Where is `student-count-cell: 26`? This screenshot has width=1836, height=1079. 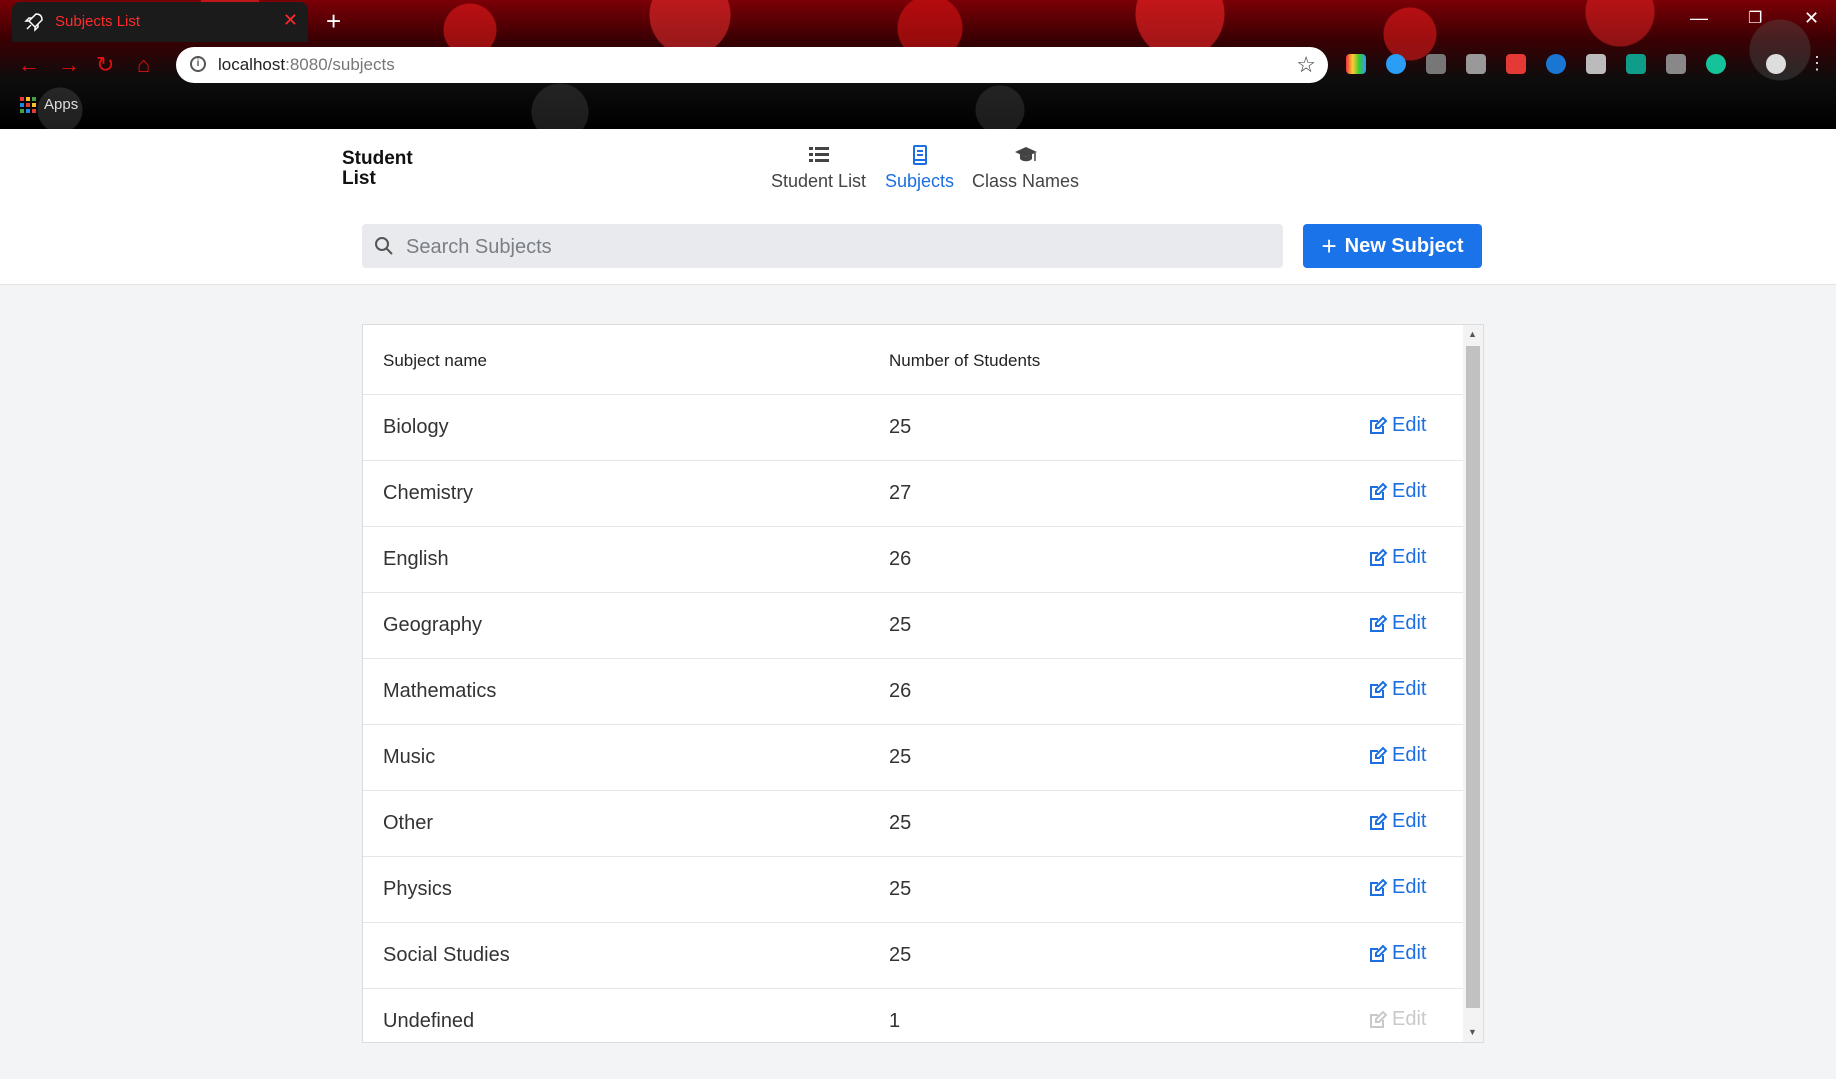 student-count-cell: 26 is located at coordinates (900, 691).